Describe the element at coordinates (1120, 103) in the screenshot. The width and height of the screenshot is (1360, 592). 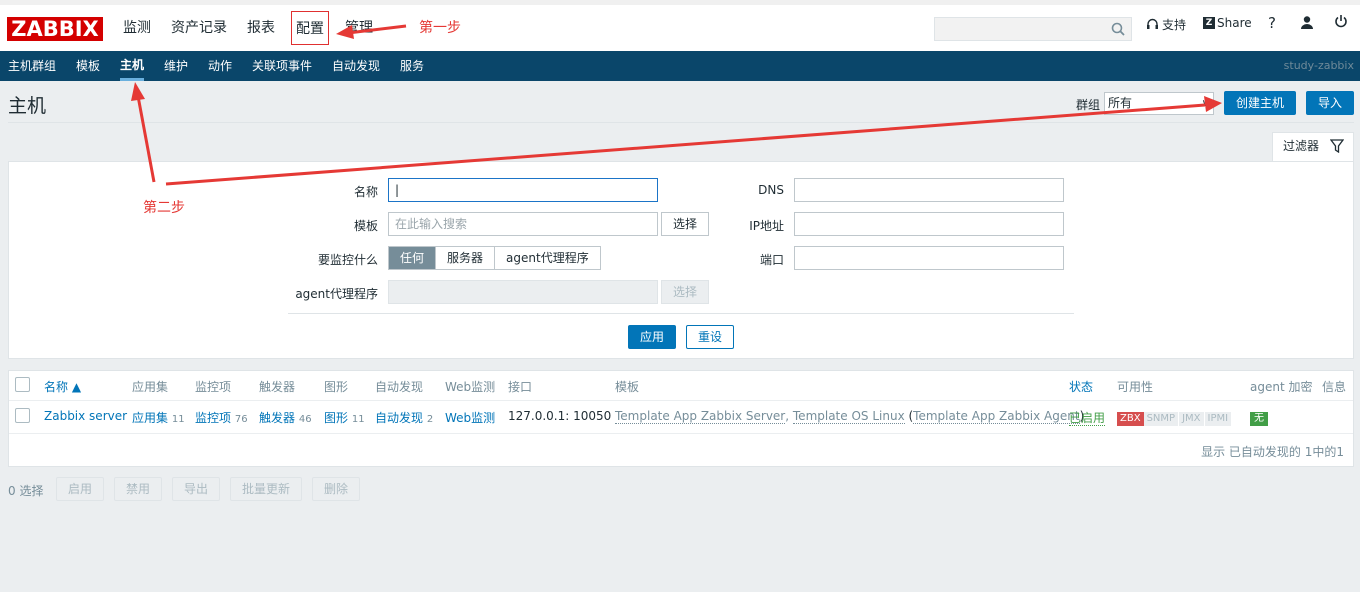
I see `group-select-value: 所有` at that location.